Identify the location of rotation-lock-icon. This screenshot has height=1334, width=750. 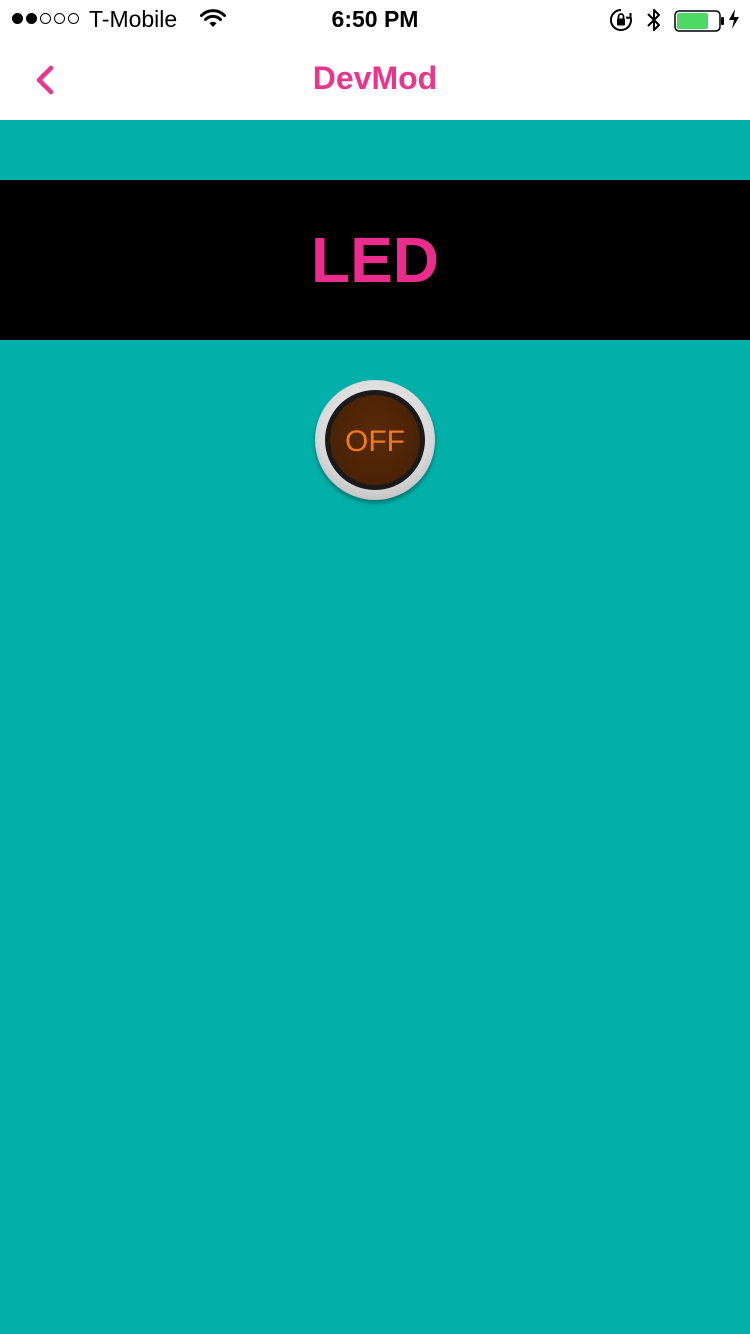
(621, 22).